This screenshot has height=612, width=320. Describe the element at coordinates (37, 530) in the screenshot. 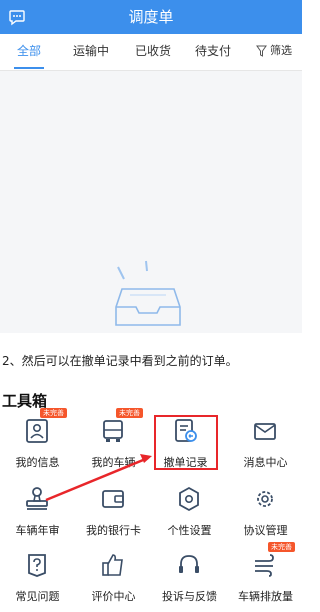

I see `tool-label: 车辆年审` at that location.